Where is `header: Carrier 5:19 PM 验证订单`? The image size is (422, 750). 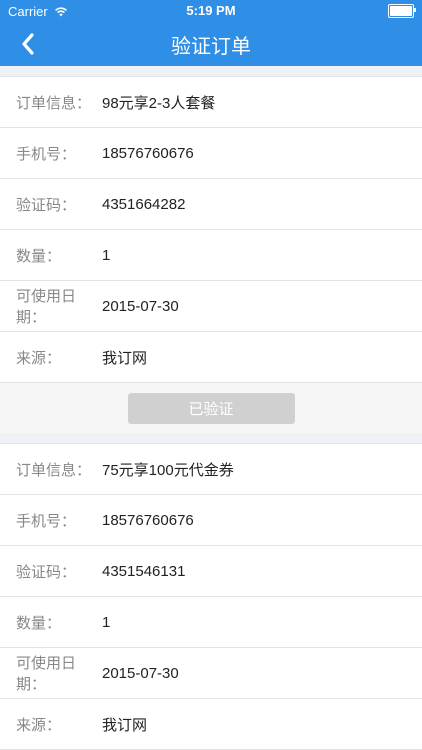 header: Carrier 5:19 PM 验证订单 is located at coordinates (211, 33).